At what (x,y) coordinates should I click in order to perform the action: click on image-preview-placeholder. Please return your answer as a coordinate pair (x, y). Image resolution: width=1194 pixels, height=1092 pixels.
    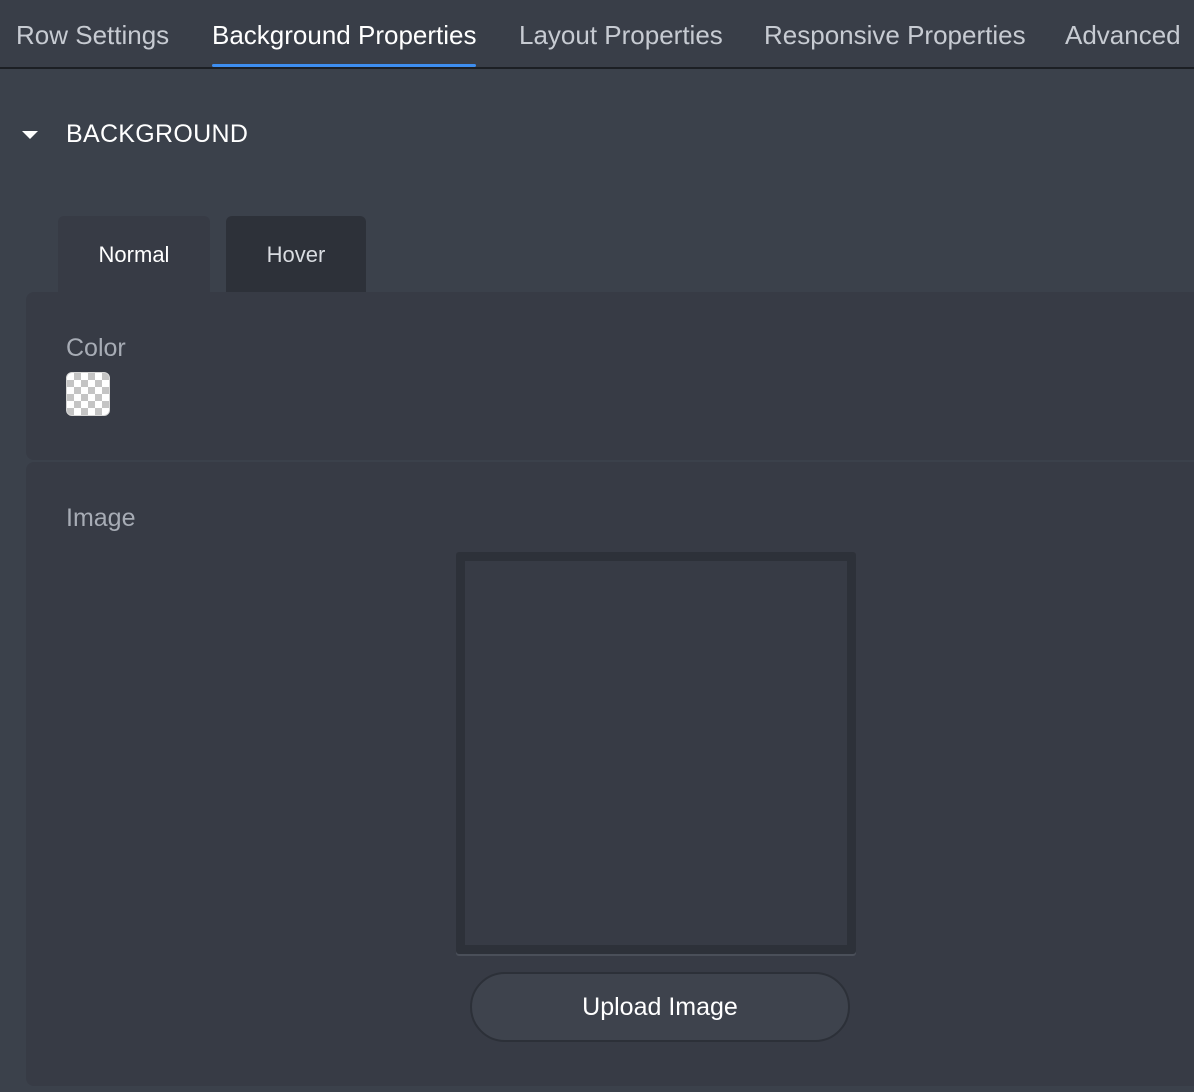
    Looking at the image, I should click on (656, 753).